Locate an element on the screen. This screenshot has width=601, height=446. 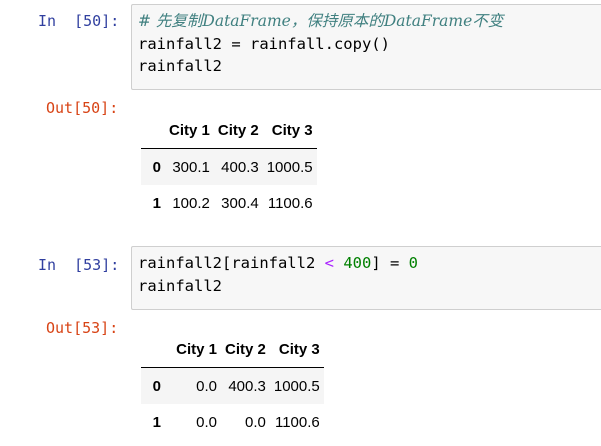
table-row: 1 100.2 300.4 1100.6 is located at coordinates (229, 203).